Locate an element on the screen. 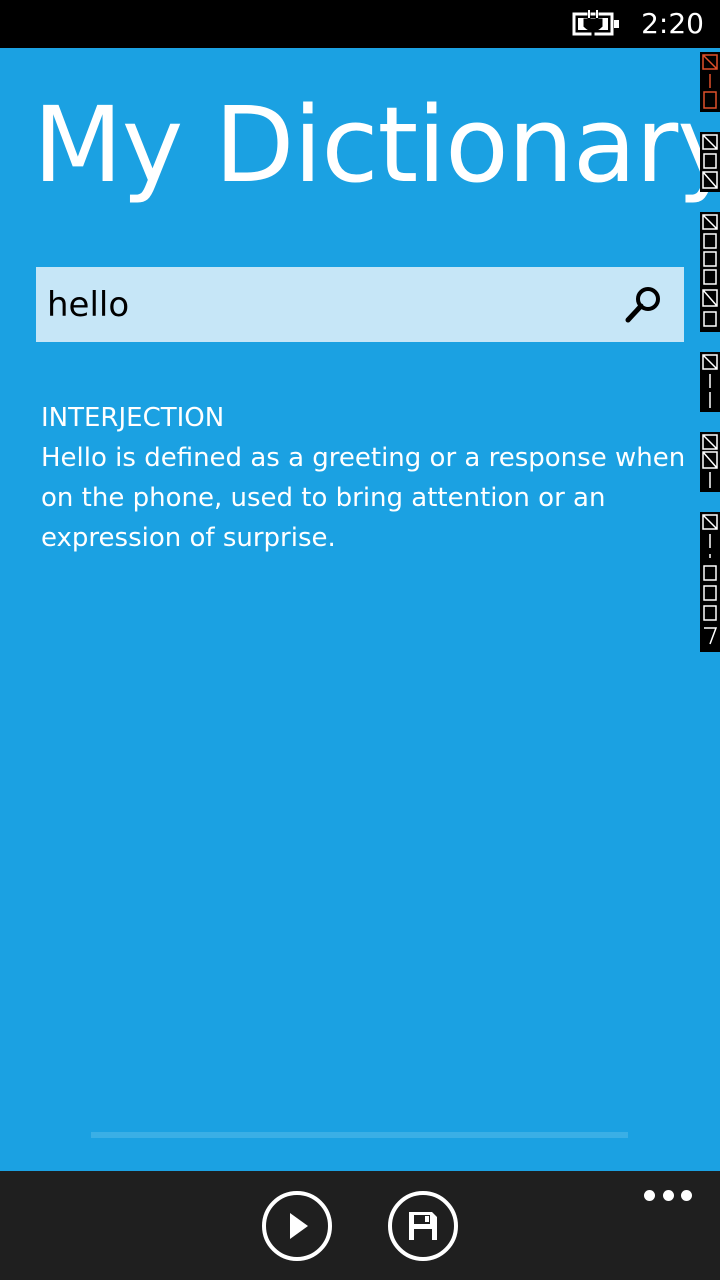  scroll-indicator is located at coordinates (359, 1135).